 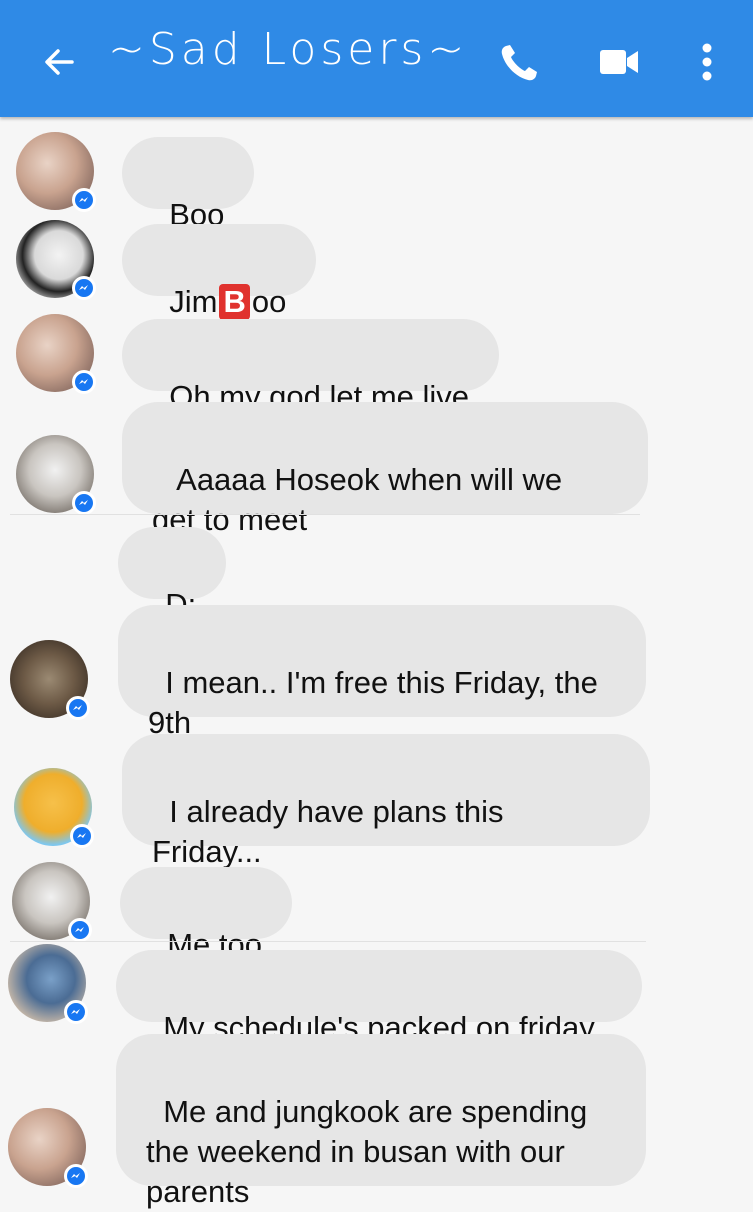 I want to click on conversation-title: ~Sad Losers~, so click(x=288, y=49).